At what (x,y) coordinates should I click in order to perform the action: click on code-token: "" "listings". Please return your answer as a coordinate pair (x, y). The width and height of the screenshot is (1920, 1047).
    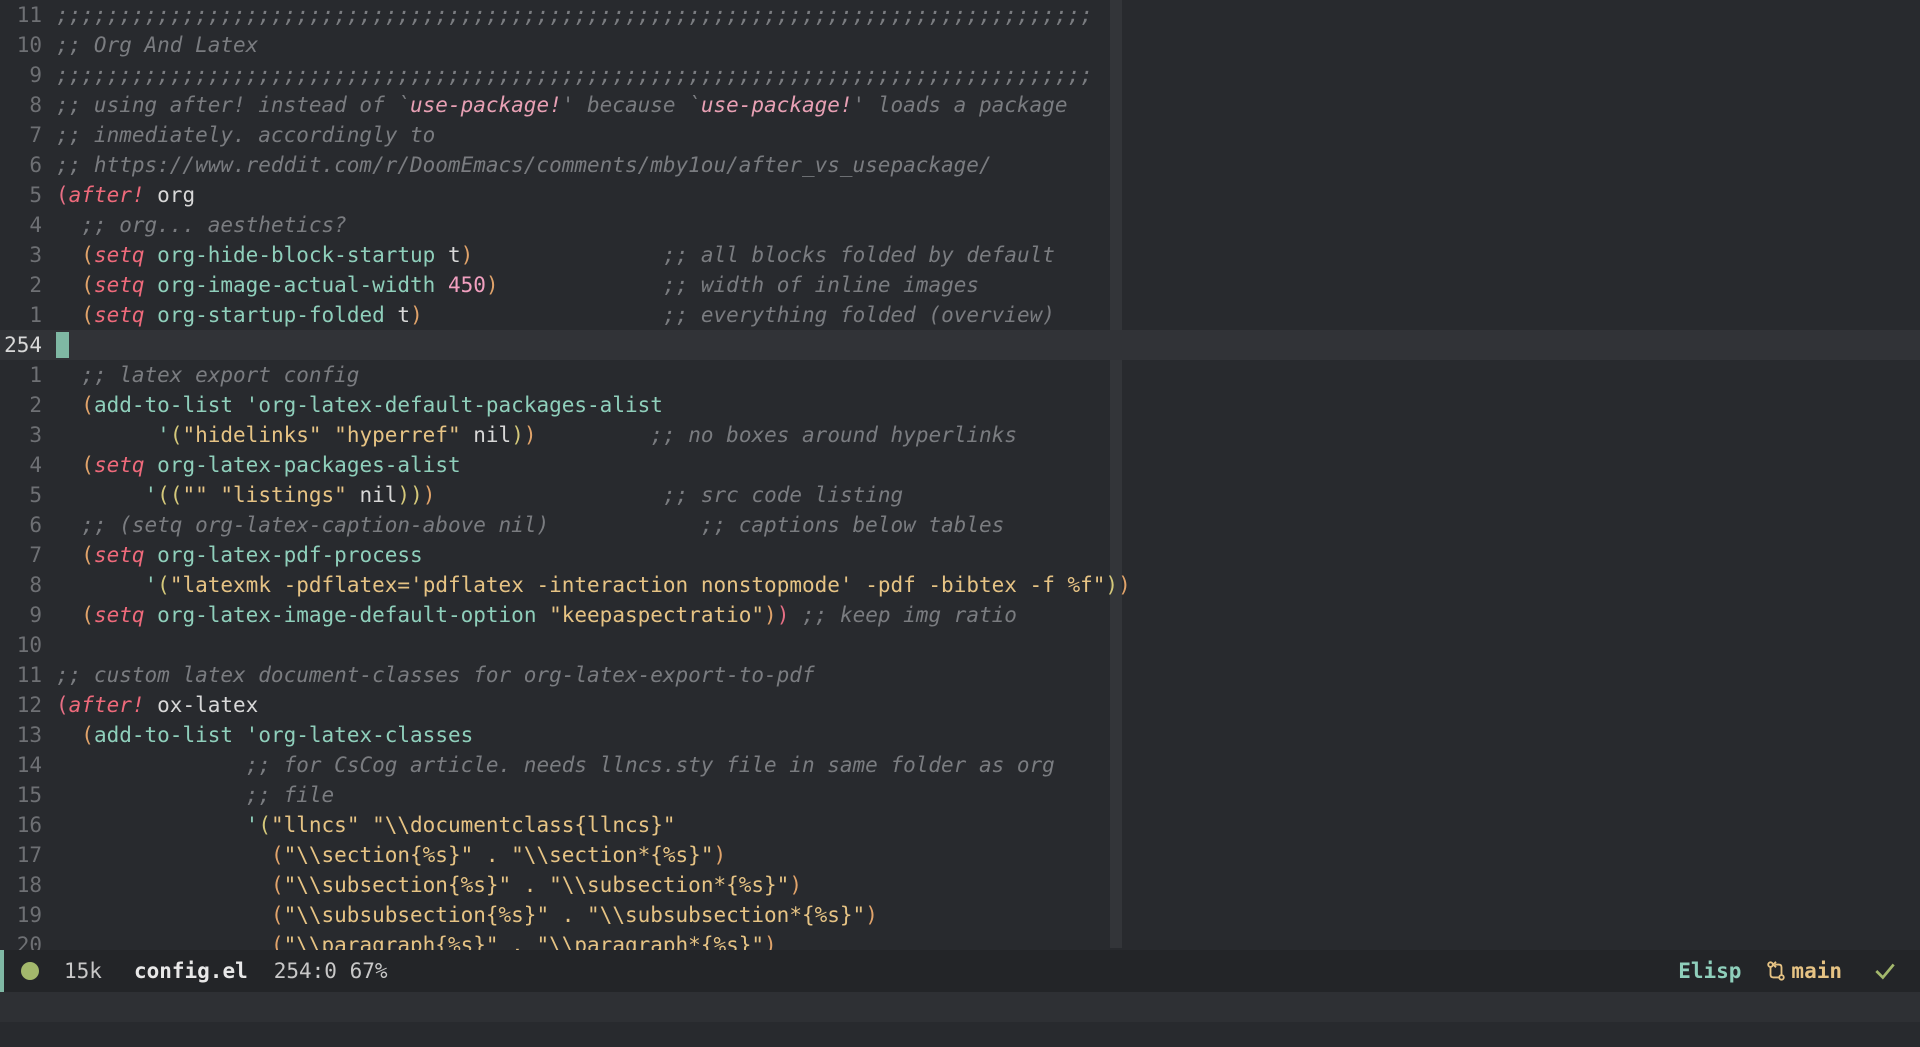
    Looking at the image, I should click on (271, 495).